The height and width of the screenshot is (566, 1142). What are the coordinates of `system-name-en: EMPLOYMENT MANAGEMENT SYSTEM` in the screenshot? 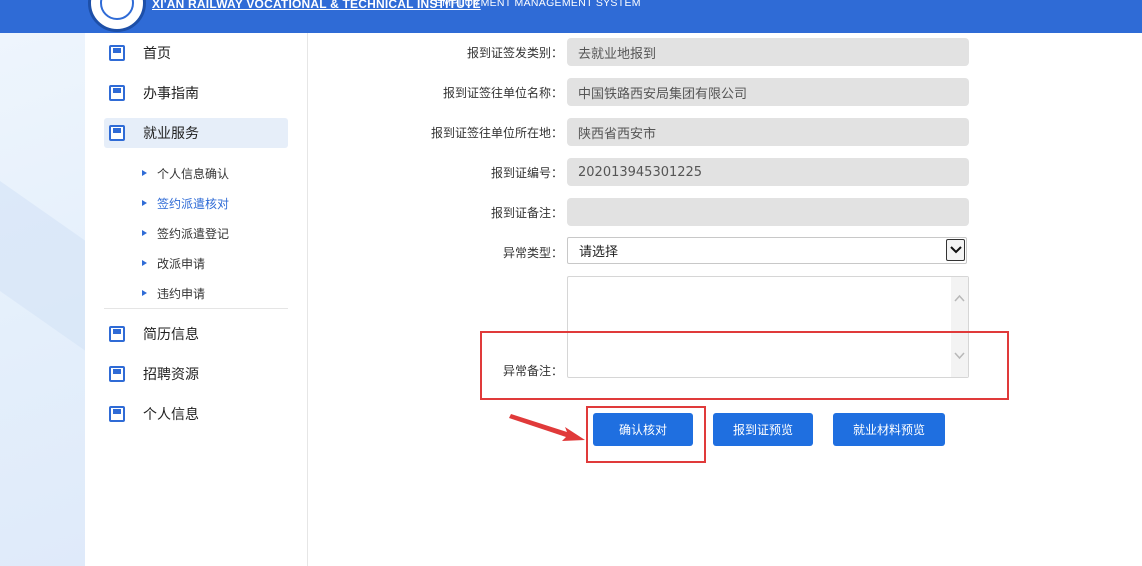 It's located at (538, 4).